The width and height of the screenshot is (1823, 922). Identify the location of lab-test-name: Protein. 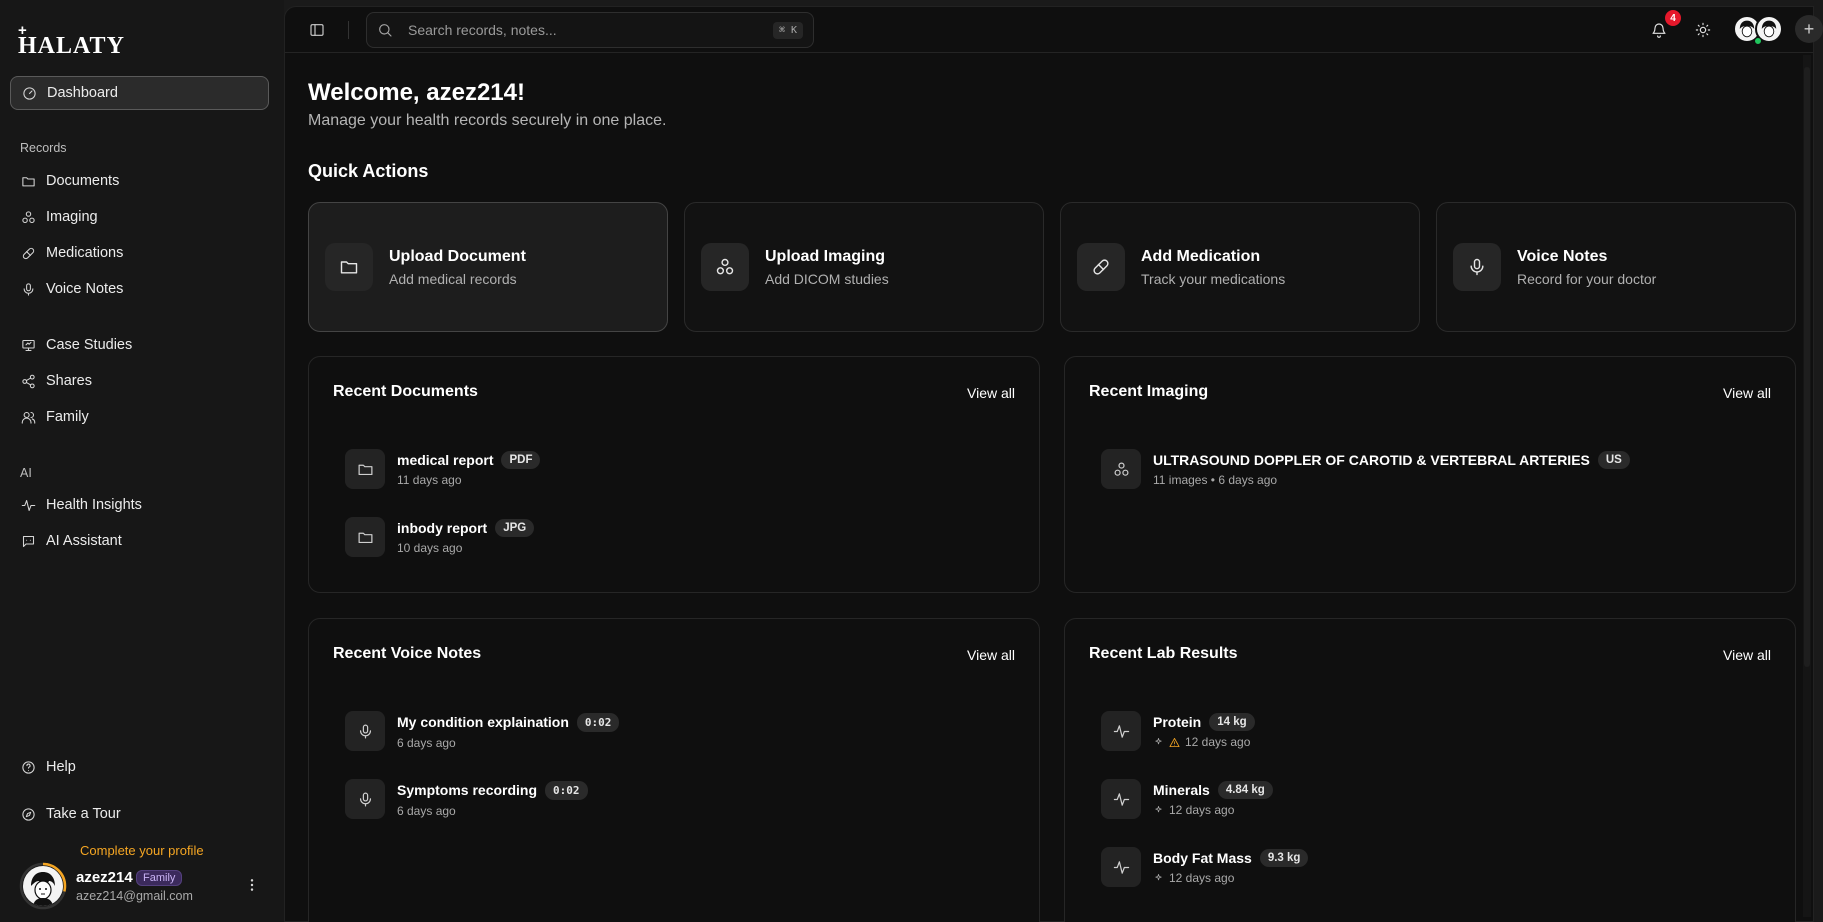
(1177, 722).